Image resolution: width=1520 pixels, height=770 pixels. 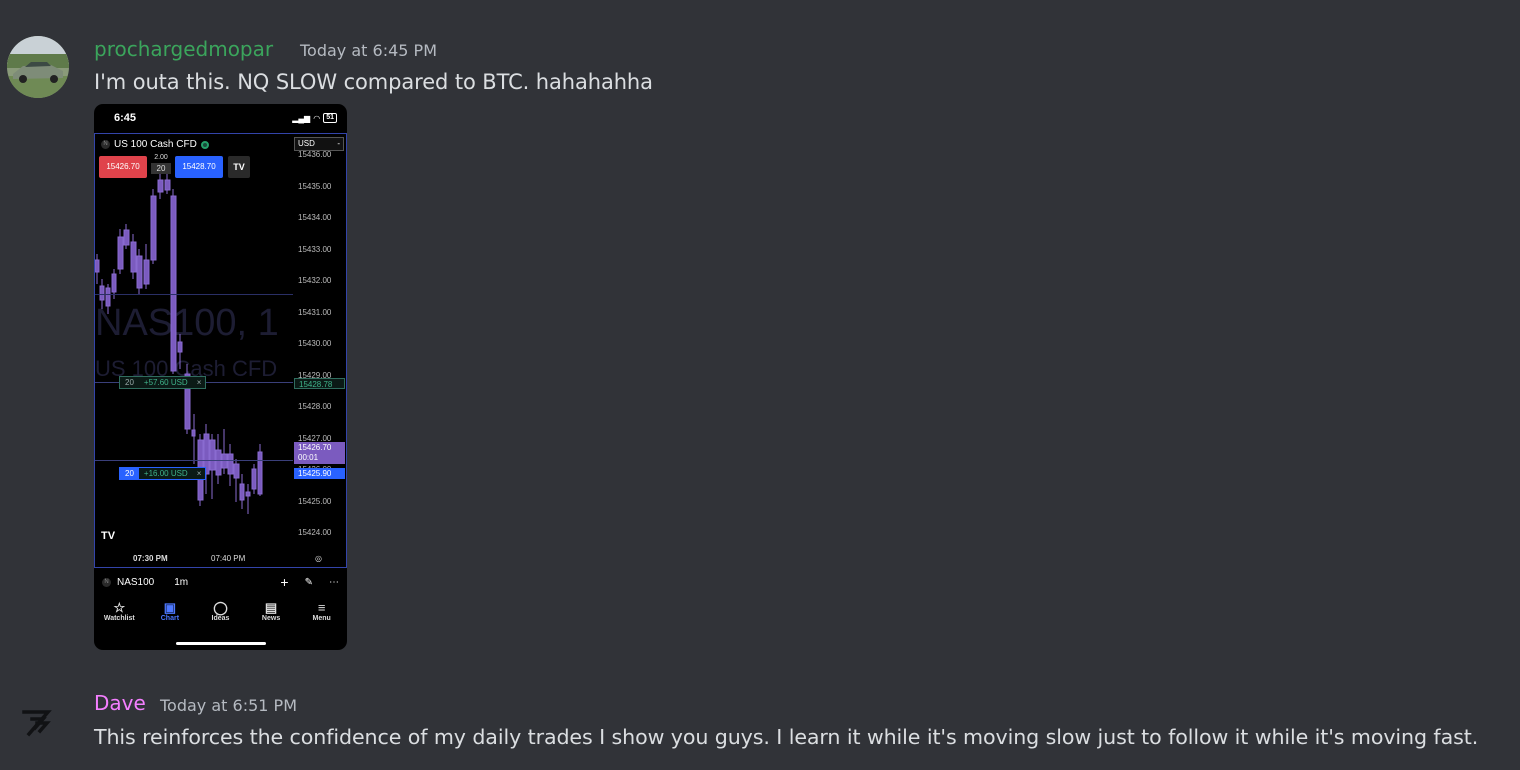 What do you see at coordinates (150, 558) in the screenshot?
I see `time-tick: 07:30 PM` at bounding box center [150, 558].